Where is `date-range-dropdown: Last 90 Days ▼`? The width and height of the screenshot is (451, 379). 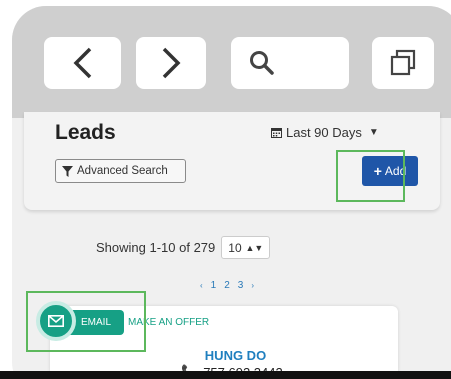 date-range-dropdown: Last 90 Days ▼ is located at coordinates (325, 132).